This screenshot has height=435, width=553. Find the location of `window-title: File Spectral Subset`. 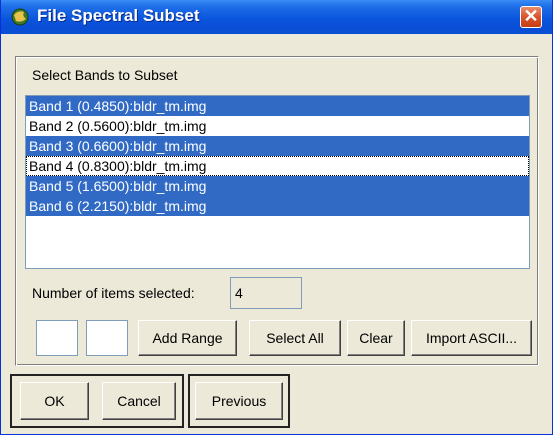

window-title: File Spectral Subset is located at coordinates (118, 15).